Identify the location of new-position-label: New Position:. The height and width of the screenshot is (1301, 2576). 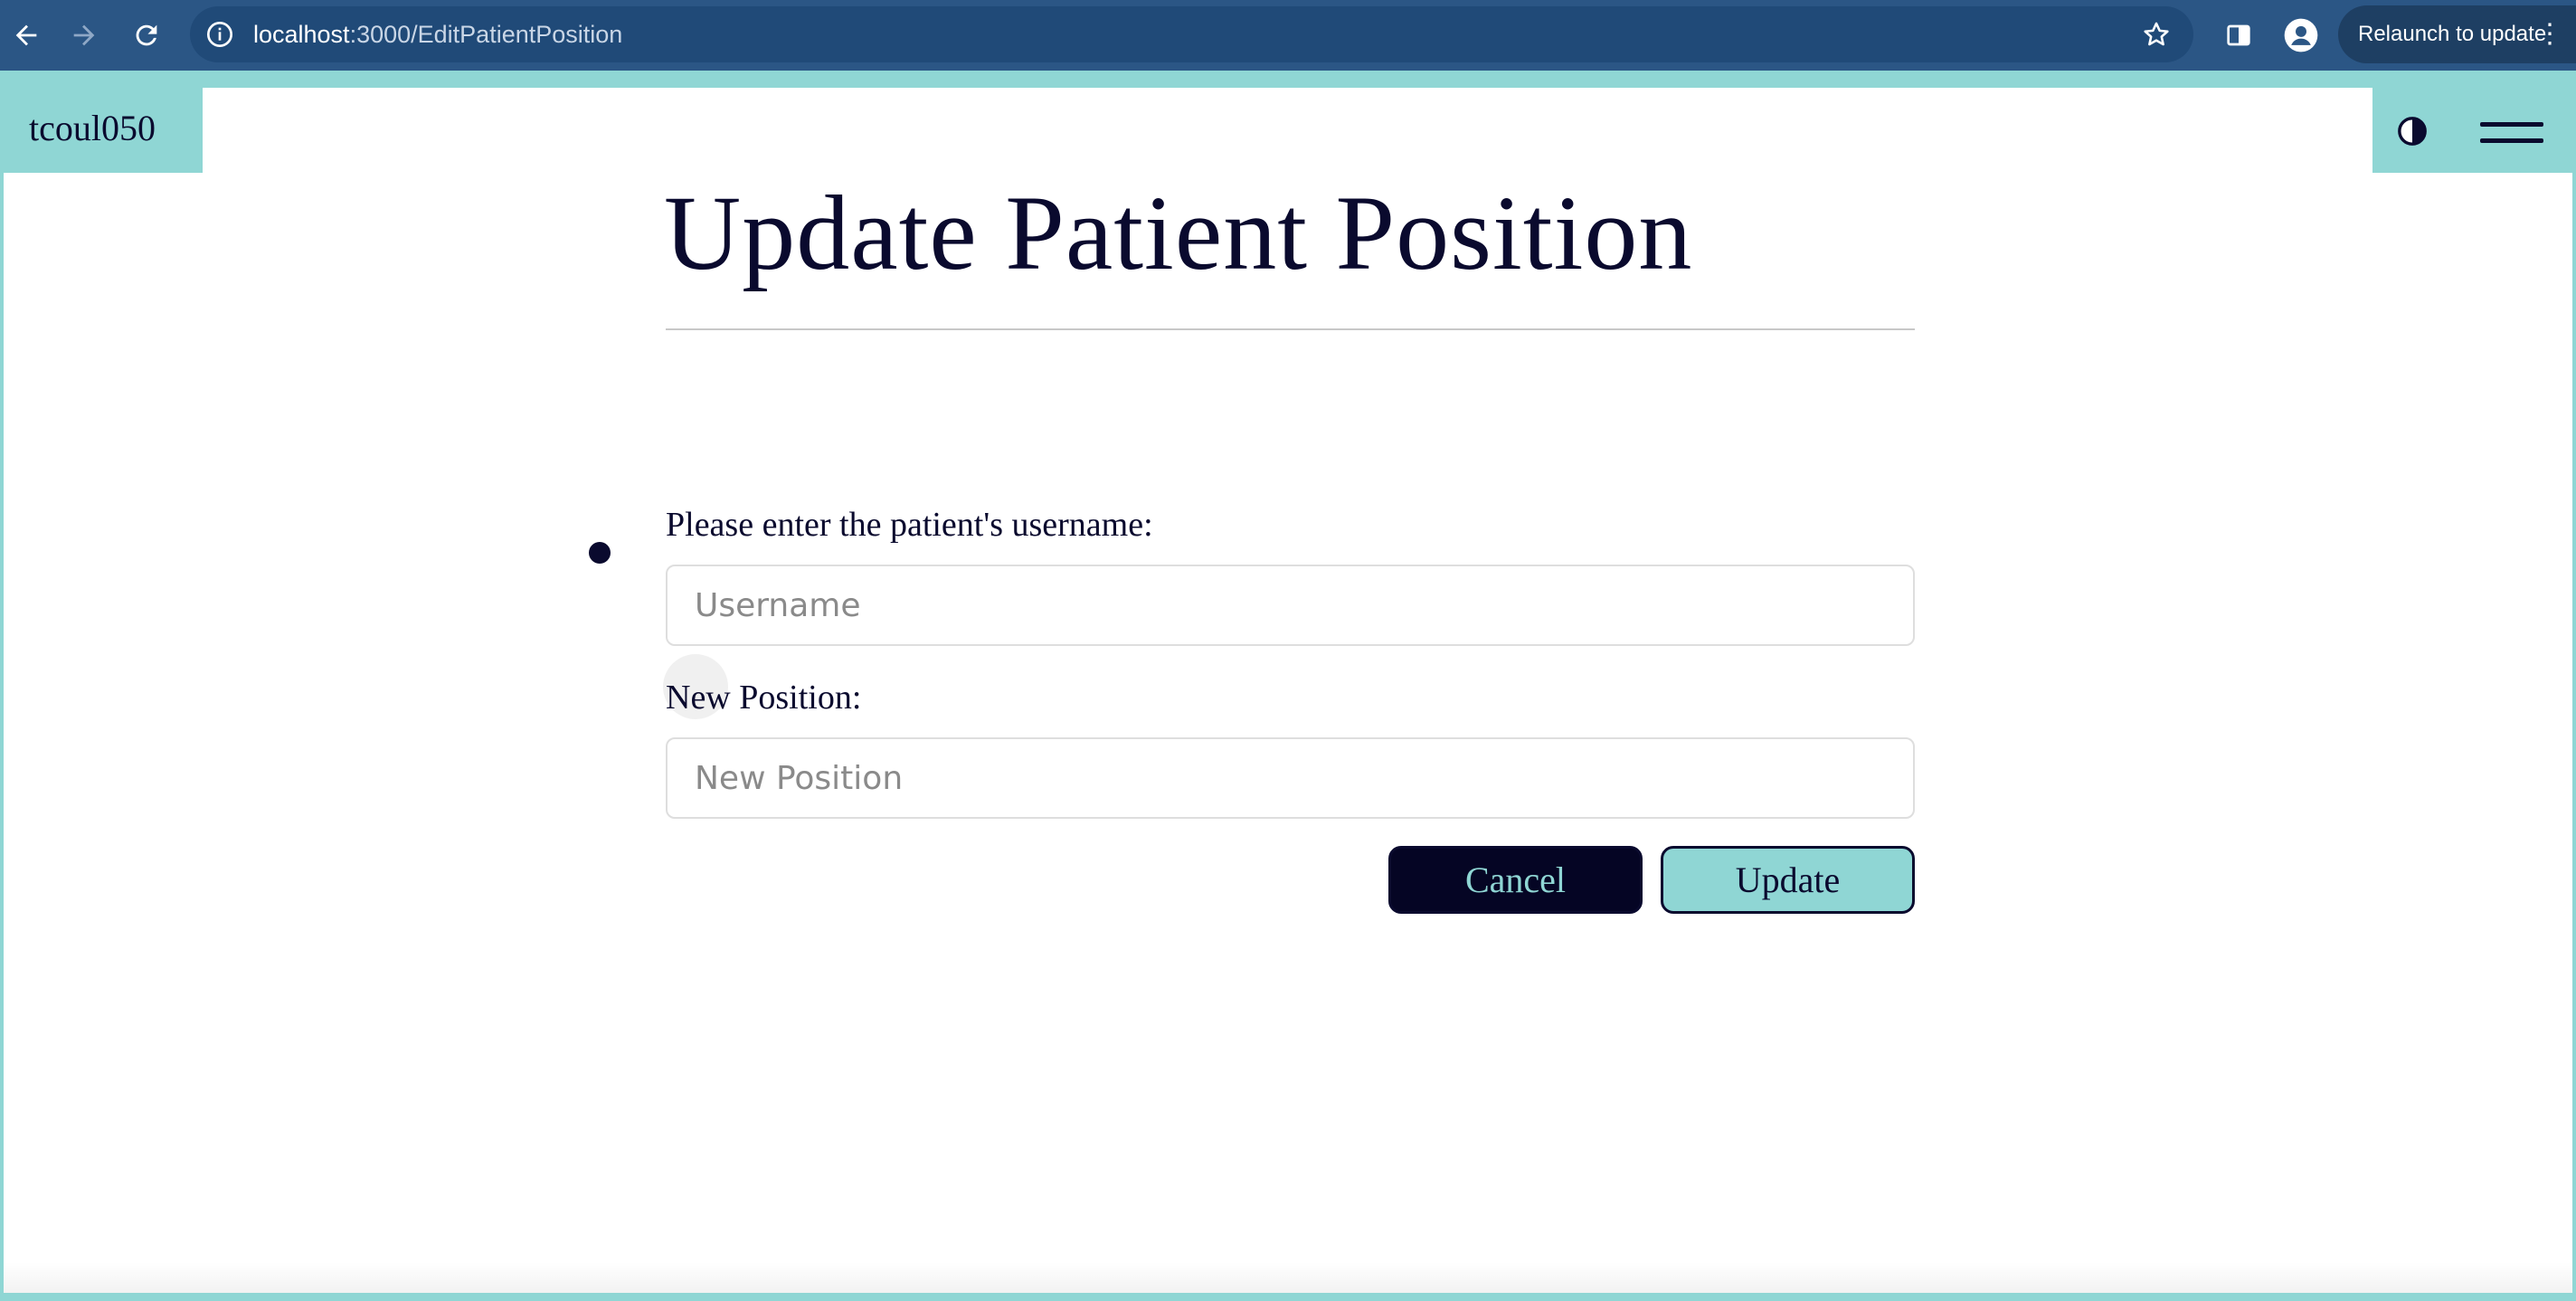
(764, 698).